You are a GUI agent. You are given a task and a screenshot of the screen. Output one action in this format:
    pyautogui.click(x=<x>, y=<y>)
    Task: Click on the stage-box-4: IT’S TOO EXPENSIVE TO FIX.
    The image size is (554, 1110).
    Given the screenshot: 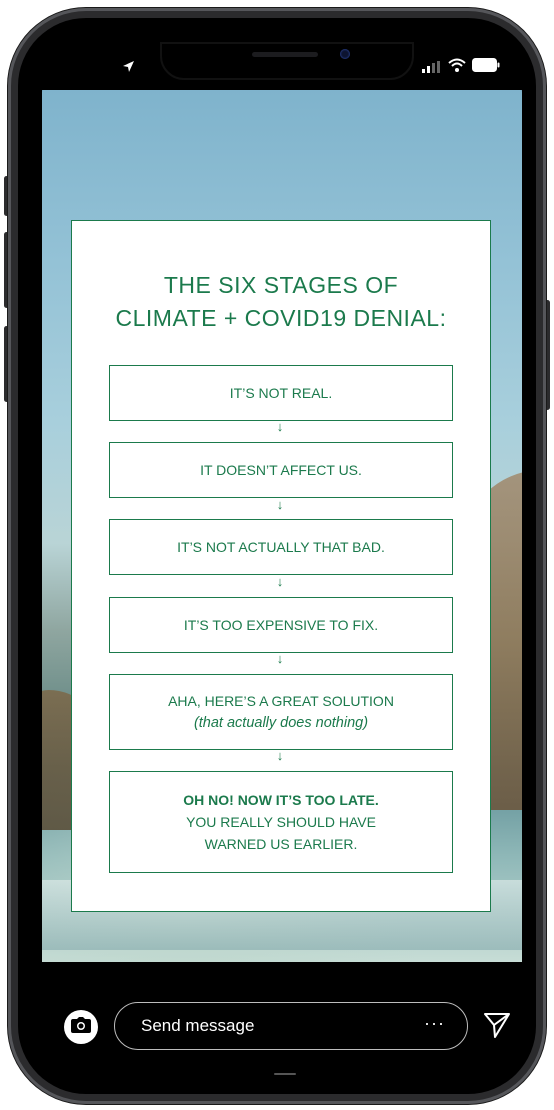 What is the action you would take?
    pyautogui.click(x=281, y=625)
    